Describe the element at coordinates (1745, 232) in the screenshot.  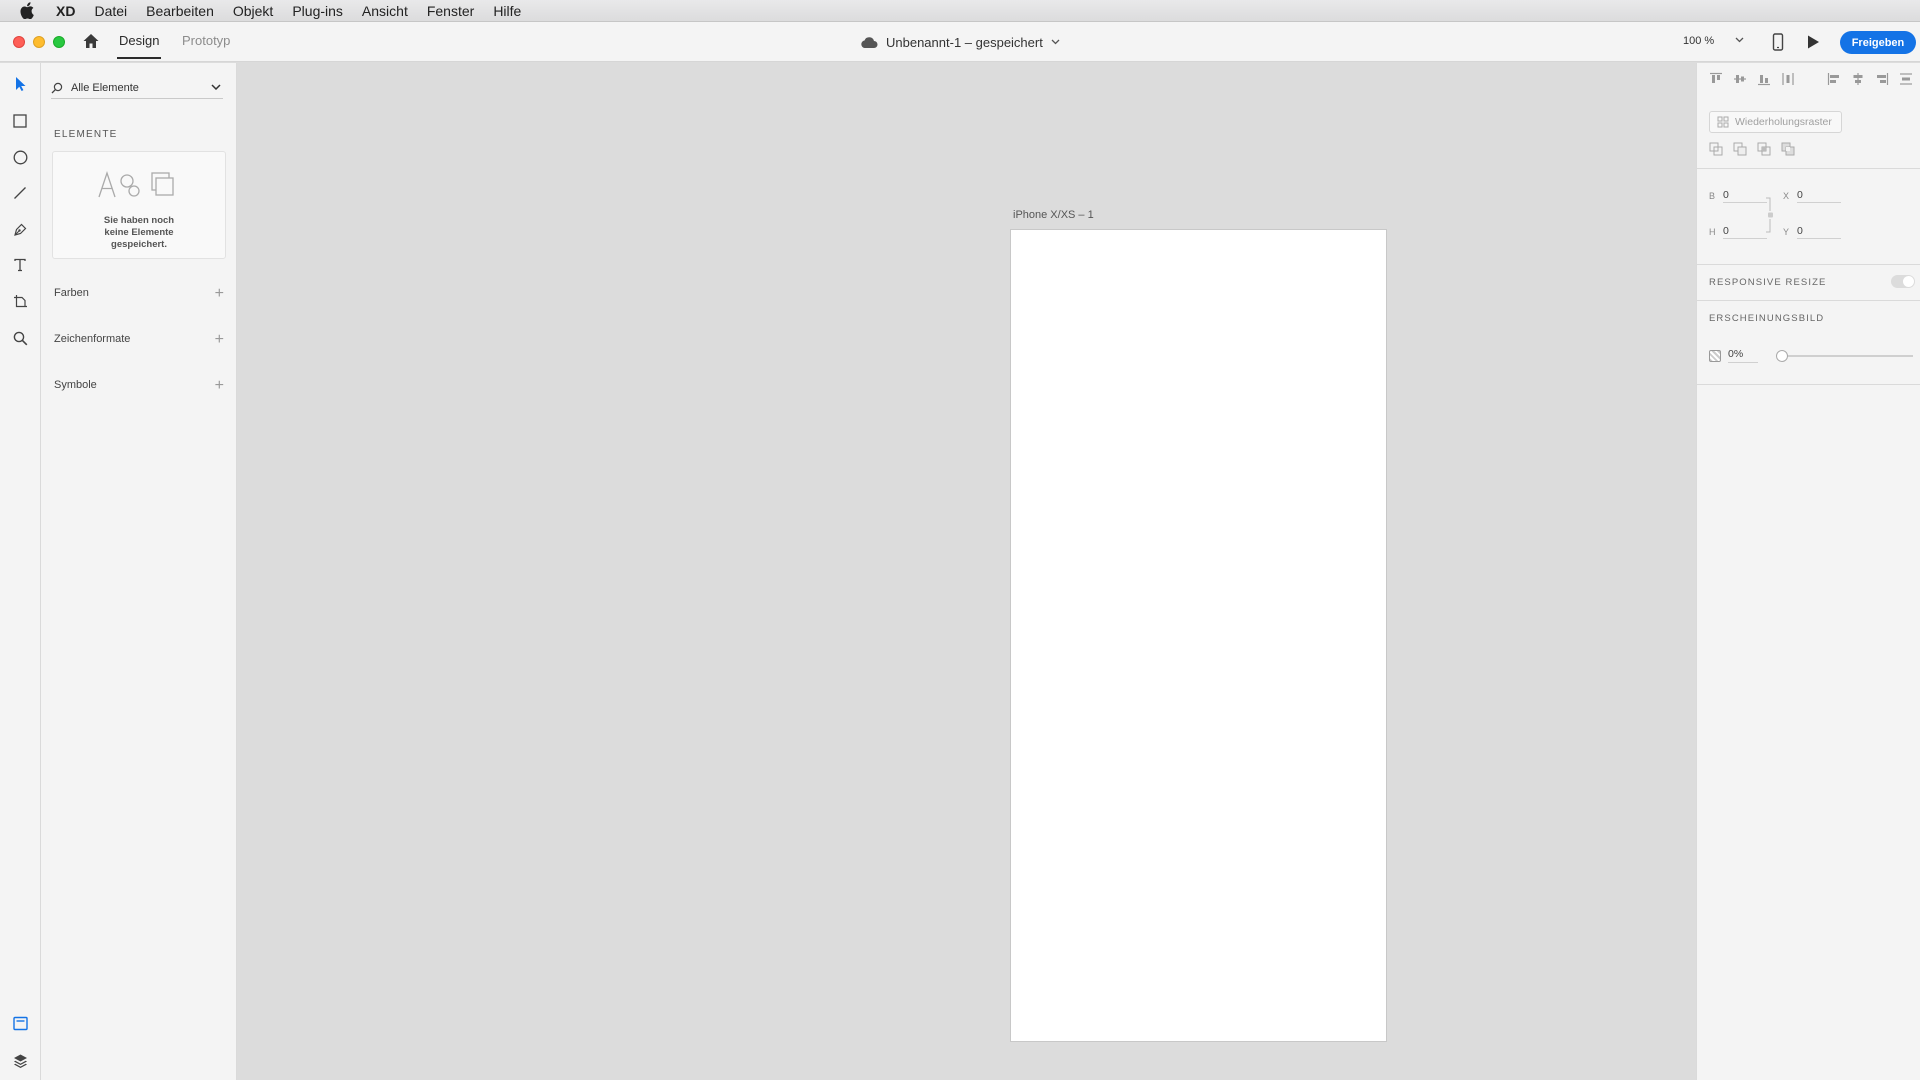
I see `height-field: 0` at that location.